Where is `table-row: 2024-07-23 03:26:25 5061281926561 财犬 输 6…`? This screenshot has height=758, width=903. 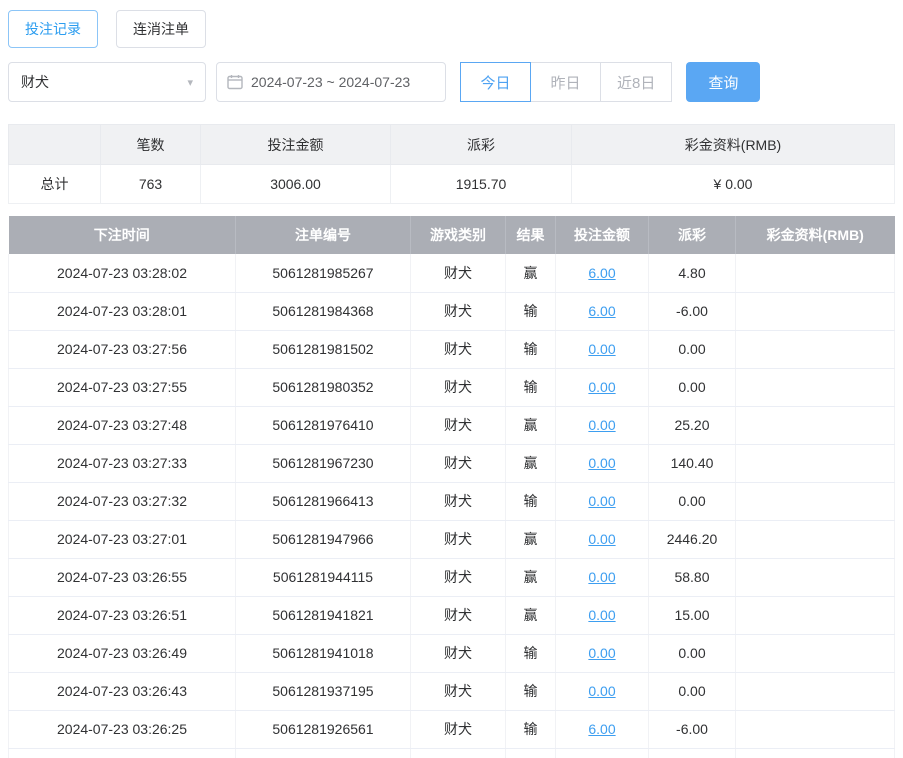
table-row: 2024-07-23 03:26:25 5061281926561 财犬 输 6… is located at coordinates (451, 729).